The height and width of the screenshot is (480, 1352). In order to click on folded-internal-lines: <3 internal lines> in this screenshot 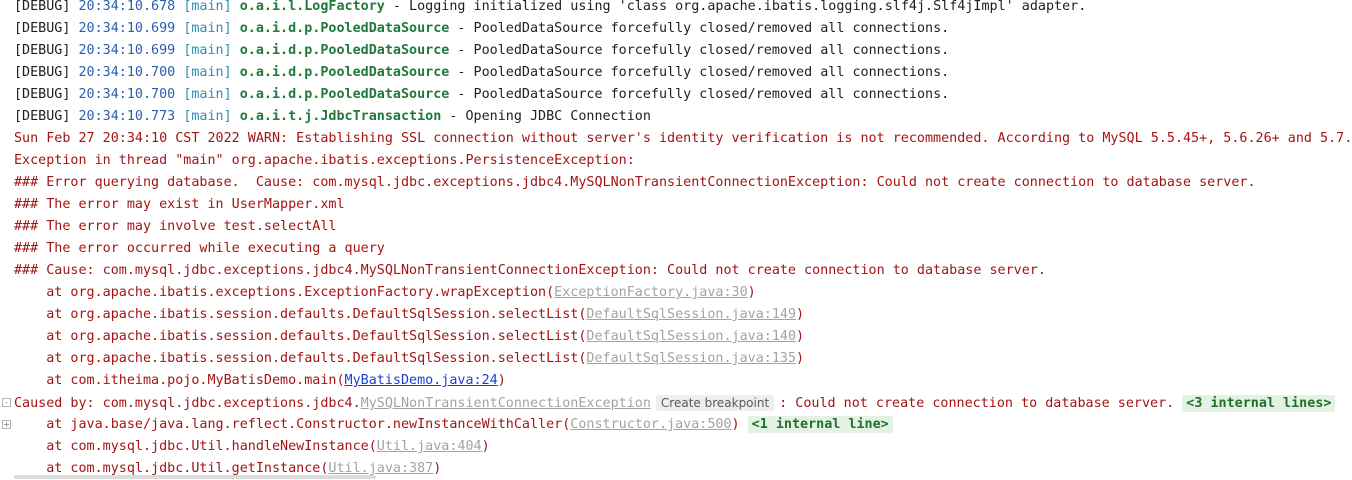, I will do `click(1259, 403)`.